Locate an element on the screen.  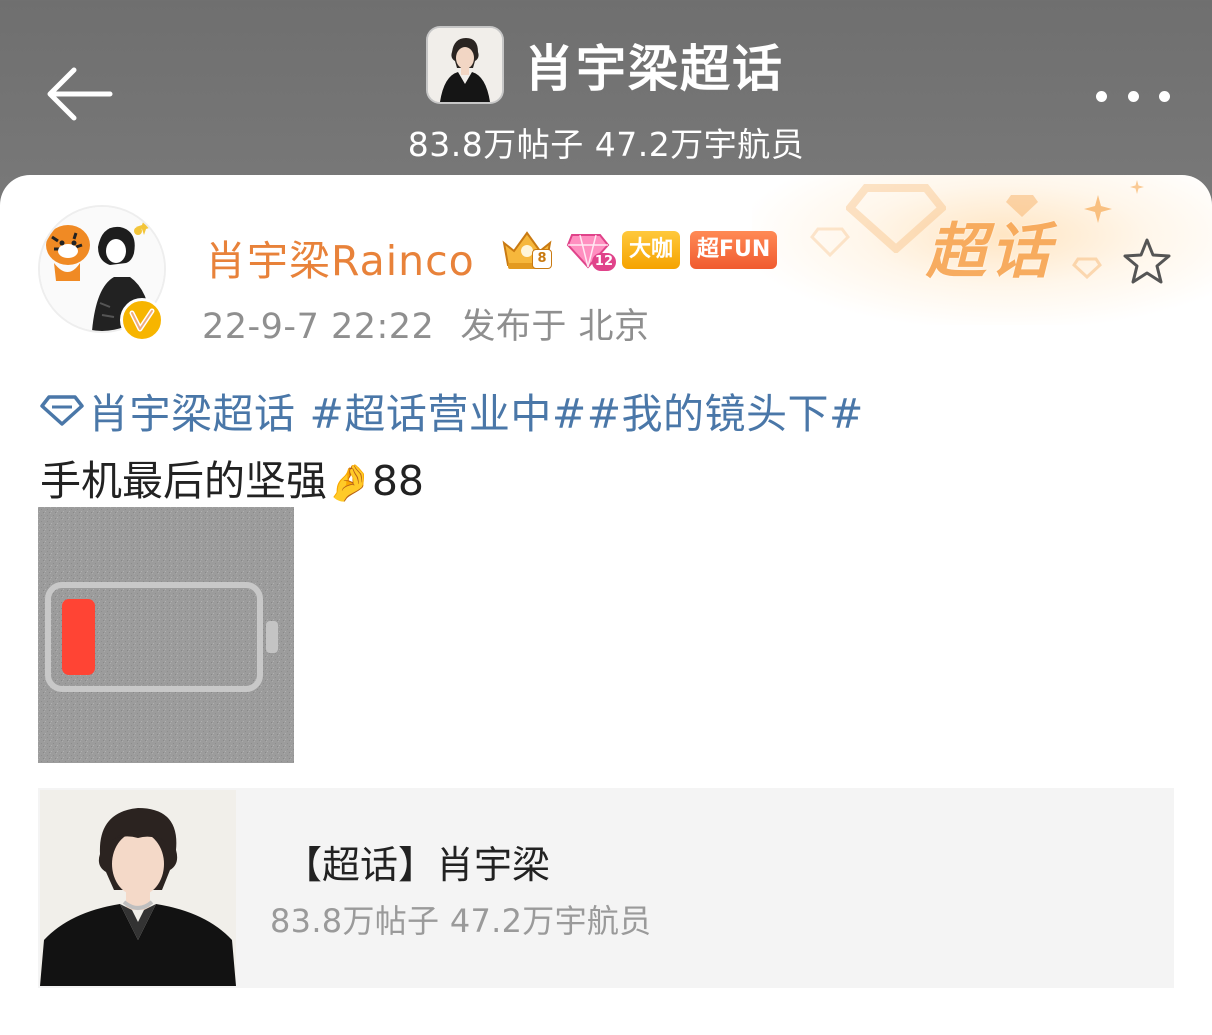
page-title: 肖宇梁超话 is located at coordinates (654, 69).